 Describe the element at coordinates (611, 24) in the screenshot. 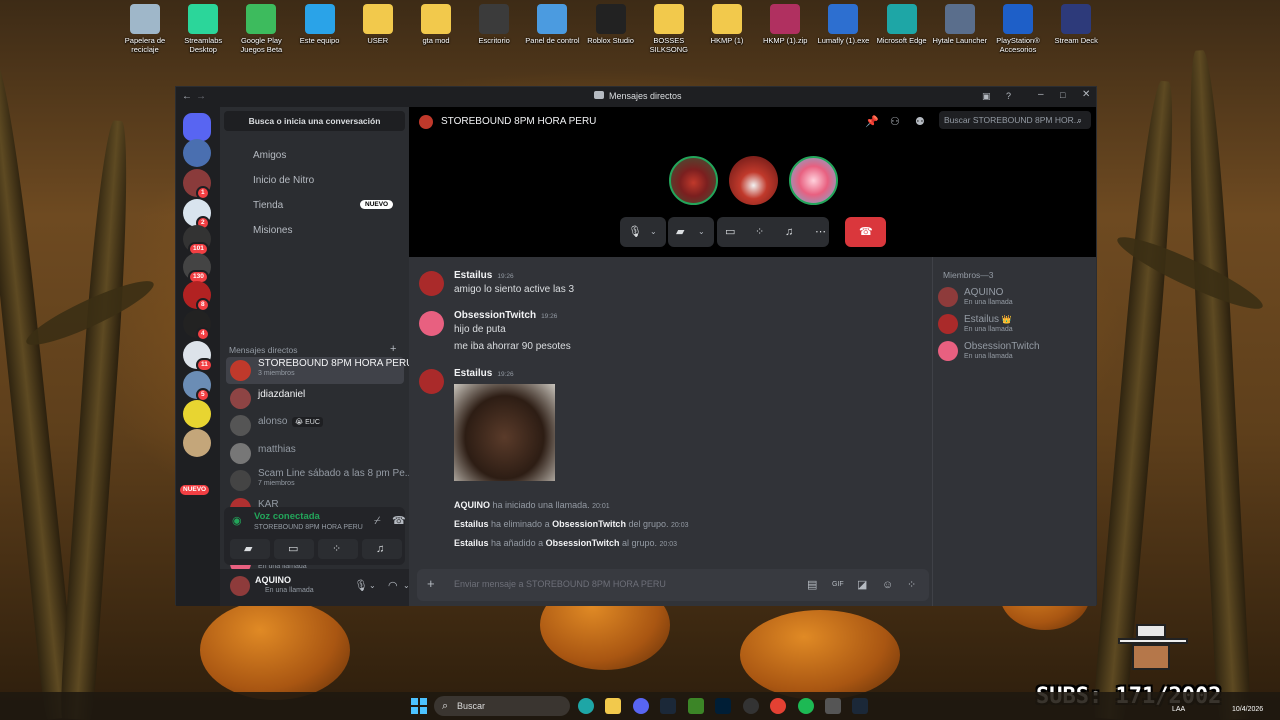

I see `desktop-icon: Roblox Studio` at that location.